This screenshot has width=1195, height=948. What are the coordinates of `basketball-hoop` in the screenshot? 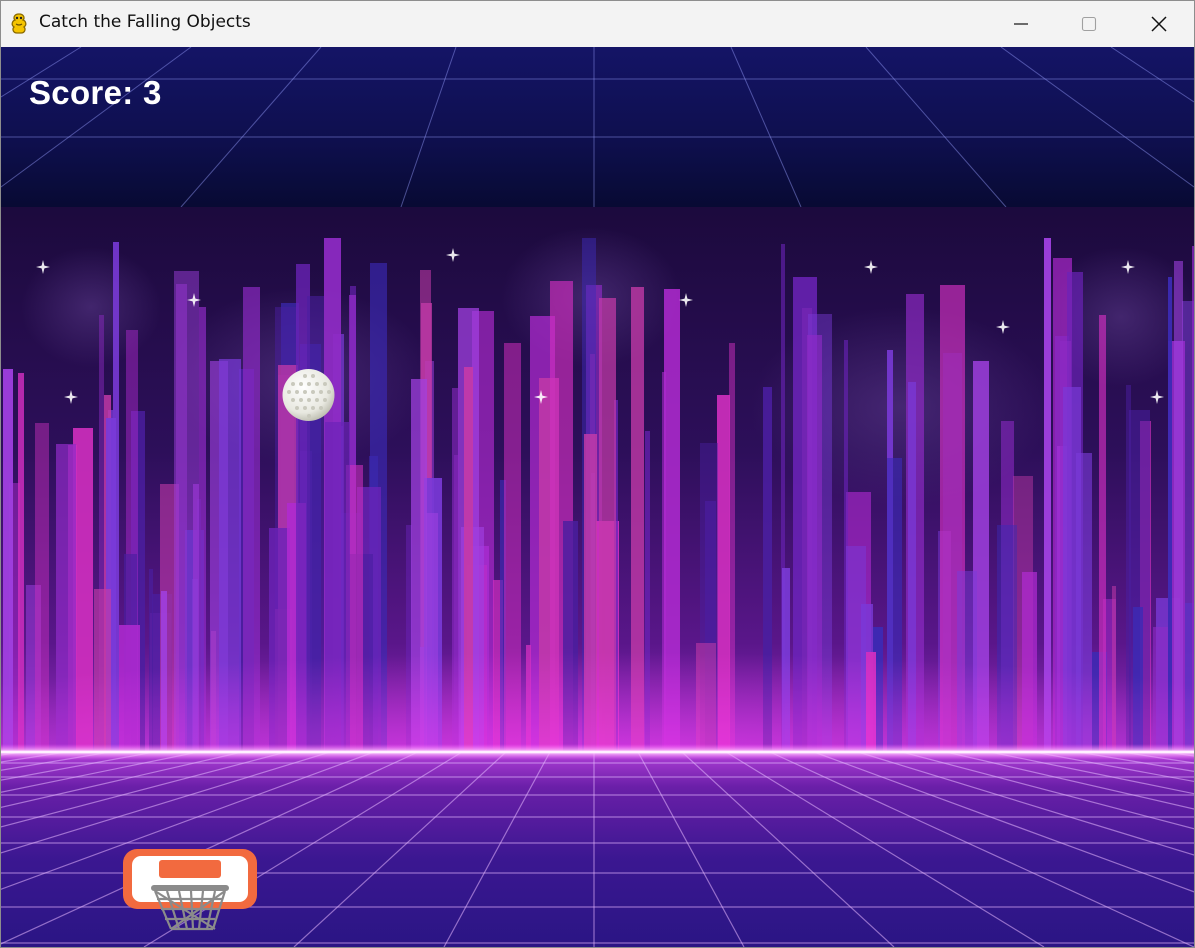 It's located at (190, 890).